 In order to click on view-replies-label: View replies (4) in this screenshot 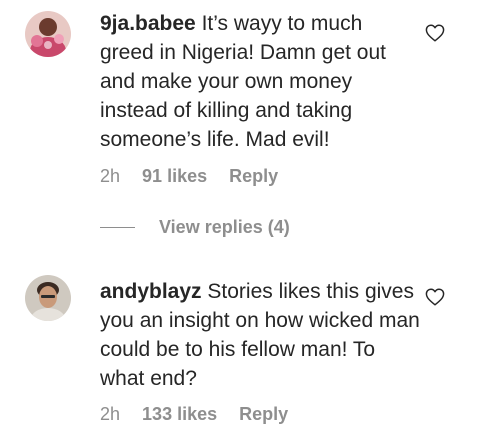, I will do `click(224, 226)`.